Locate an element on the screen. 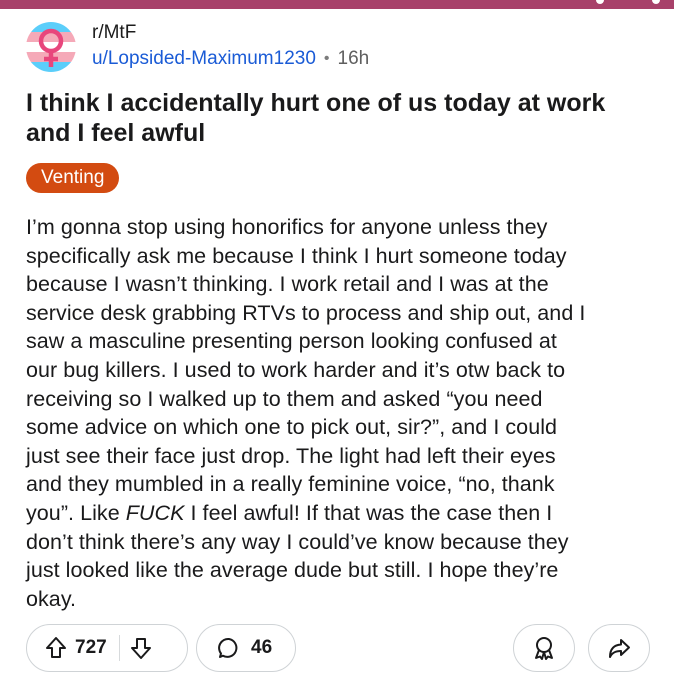  share-arrow-icon is located at coordinates (619, 648).